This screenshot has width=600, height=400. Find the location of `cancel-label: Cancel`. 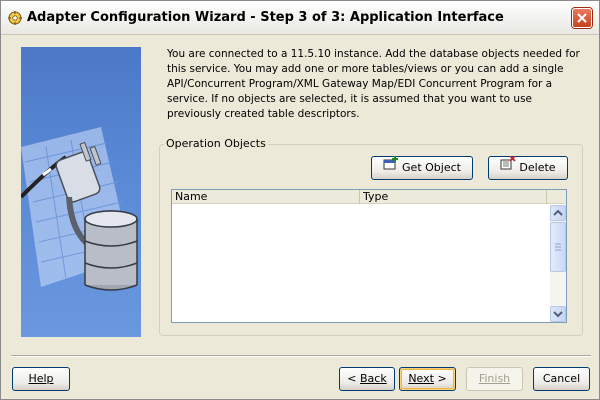

cancel-label: Cancel is located at coordinates (561, 378).